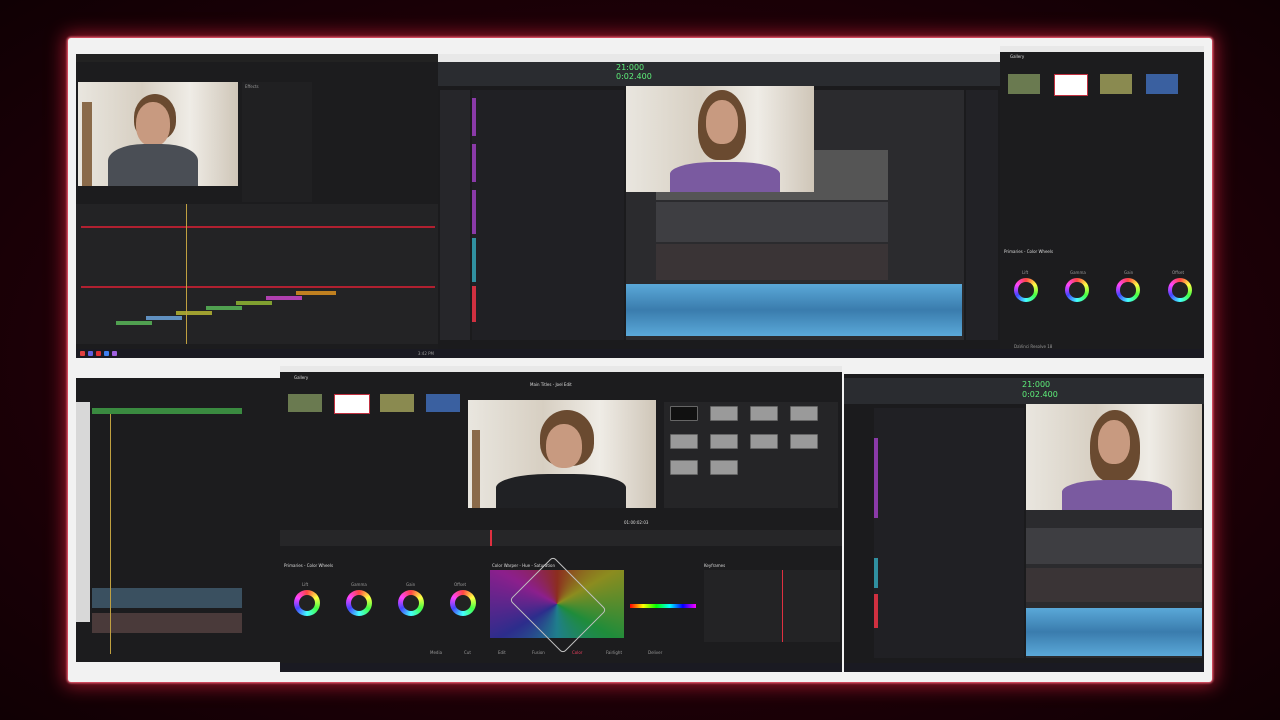 The height and width of the screenshot is (720, 1280). Describe the element at coordinates (562, 454) in the screenshot. I see `viewer` at that location.